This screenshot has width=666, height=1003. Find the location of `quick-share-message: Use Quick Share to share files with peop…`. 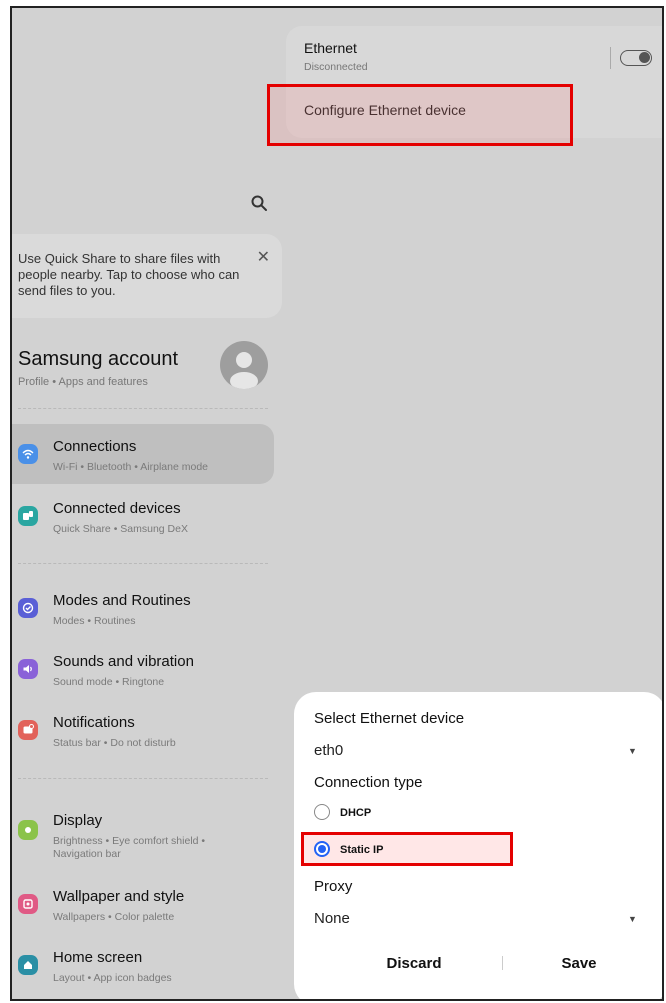

quick-share-message: Use Quick Share to share files with peop… is located at coordinates (129, 274).